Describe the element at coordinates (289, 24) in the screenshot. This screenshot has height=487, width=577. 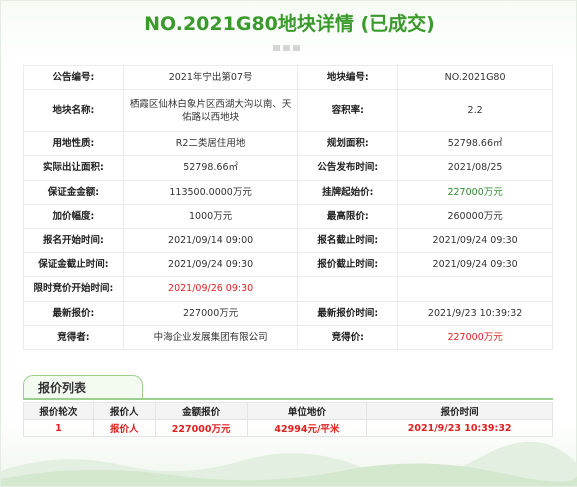
I see `page-title: NO.2021G80地块详情 (已成交)` at that location.